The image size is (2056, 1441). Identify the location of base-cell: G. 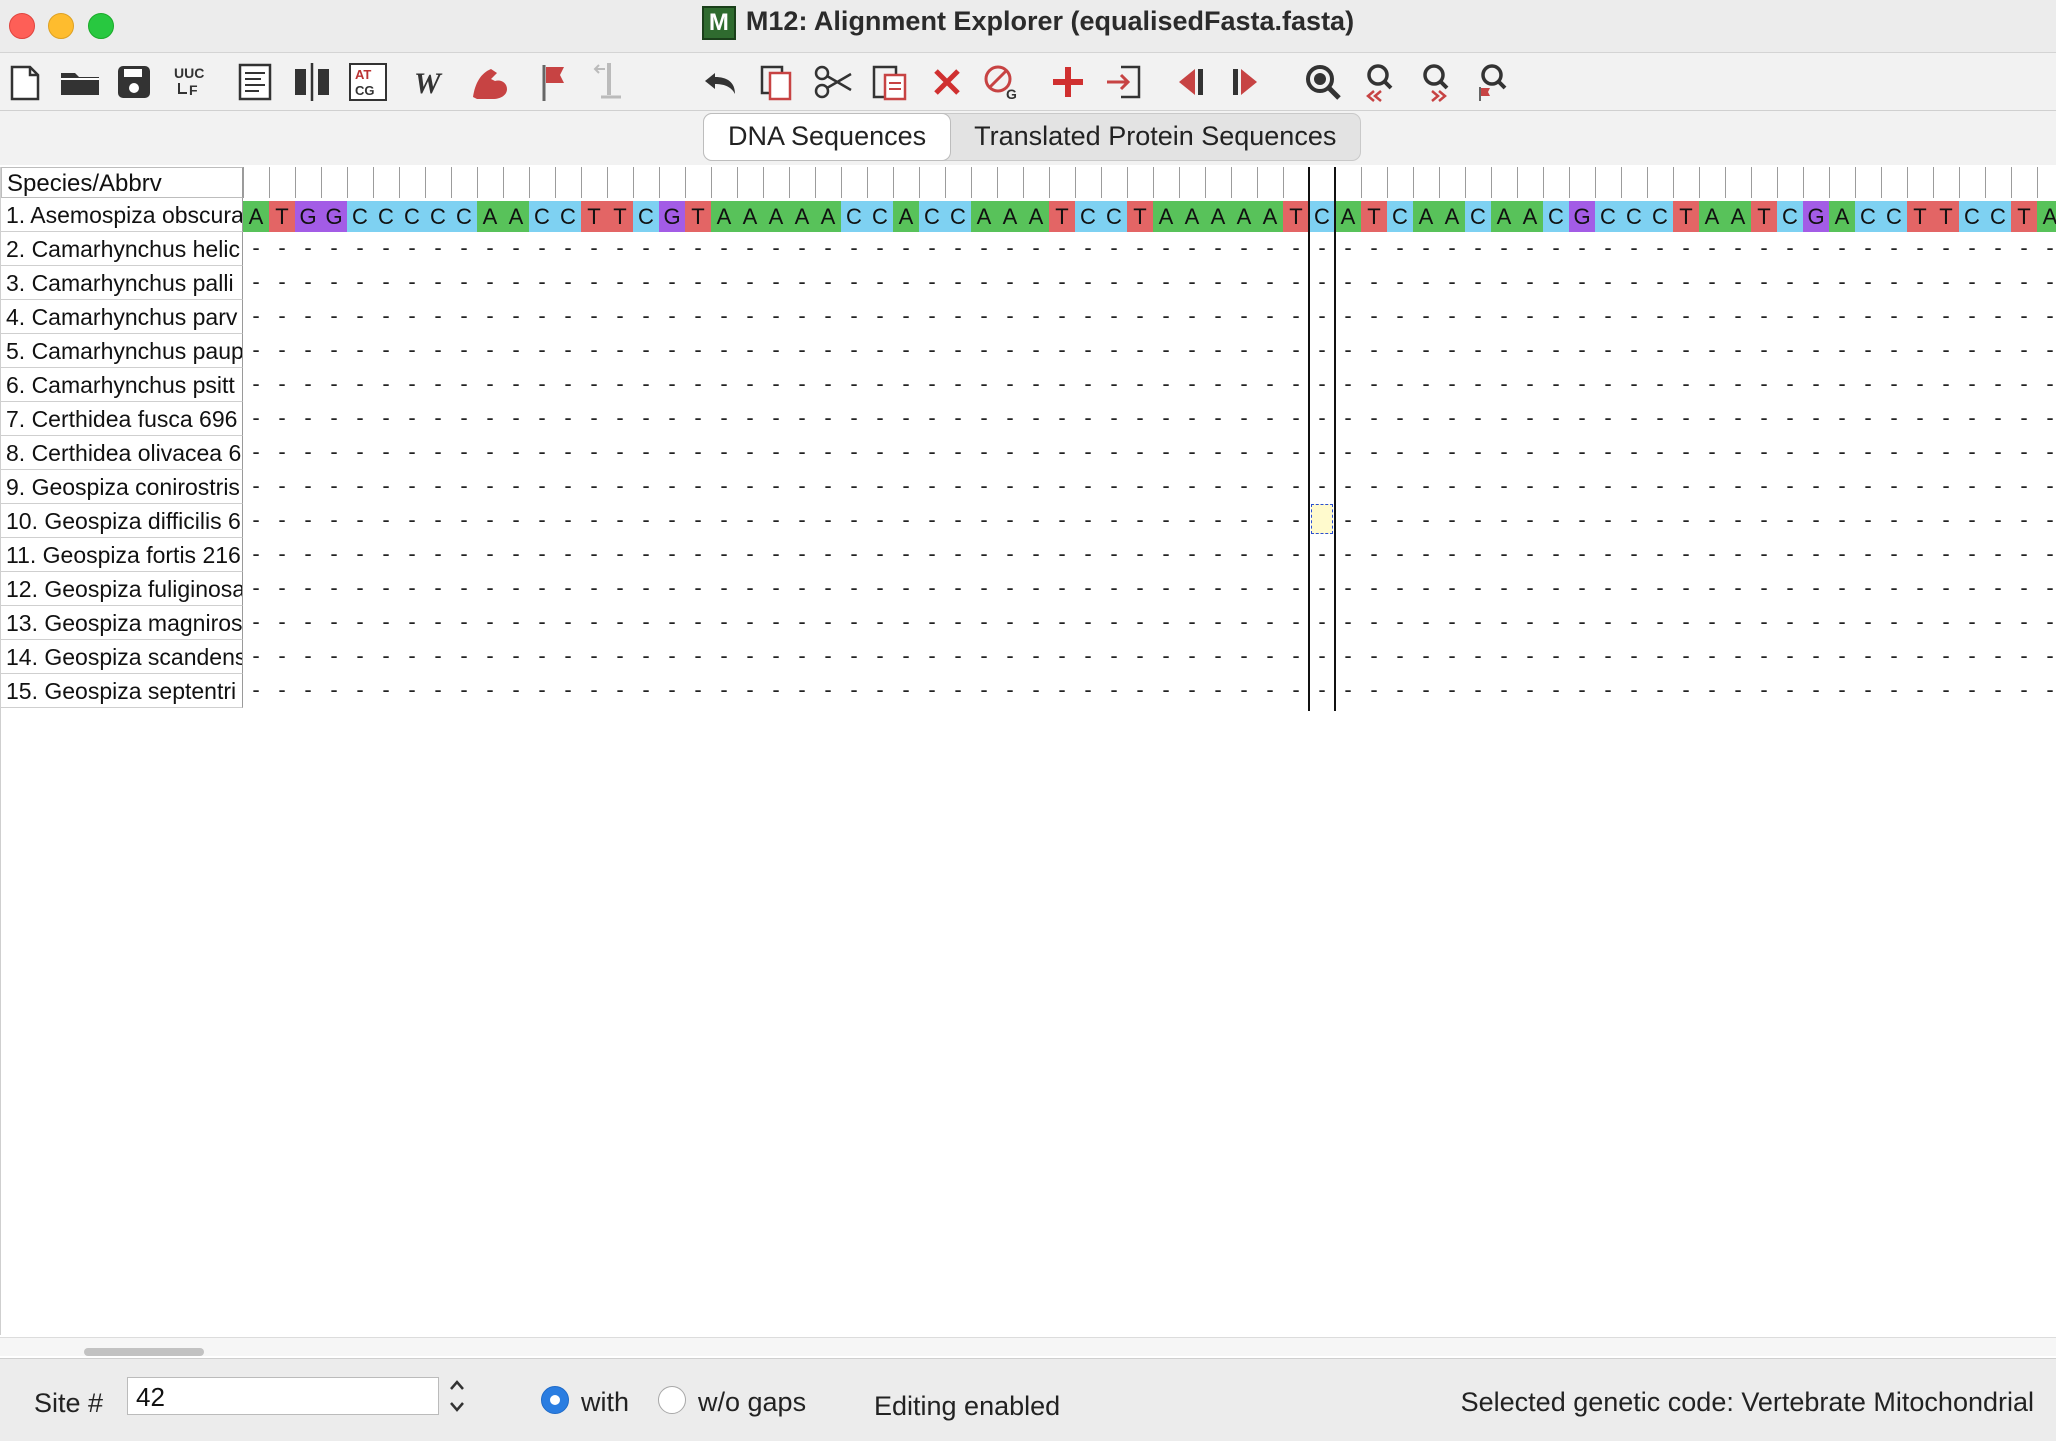
(334, 216).